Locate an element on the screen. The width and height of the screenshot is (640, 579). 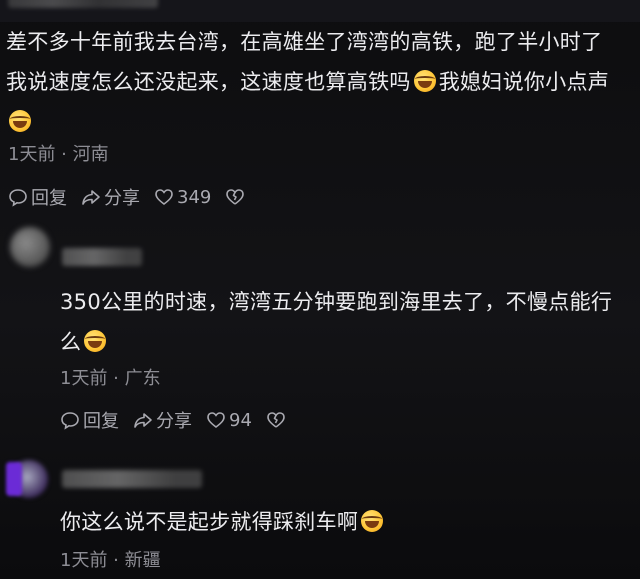
comment-1-body-tail: 我媳妇说你小点声 is located at coordinates (524, 82).